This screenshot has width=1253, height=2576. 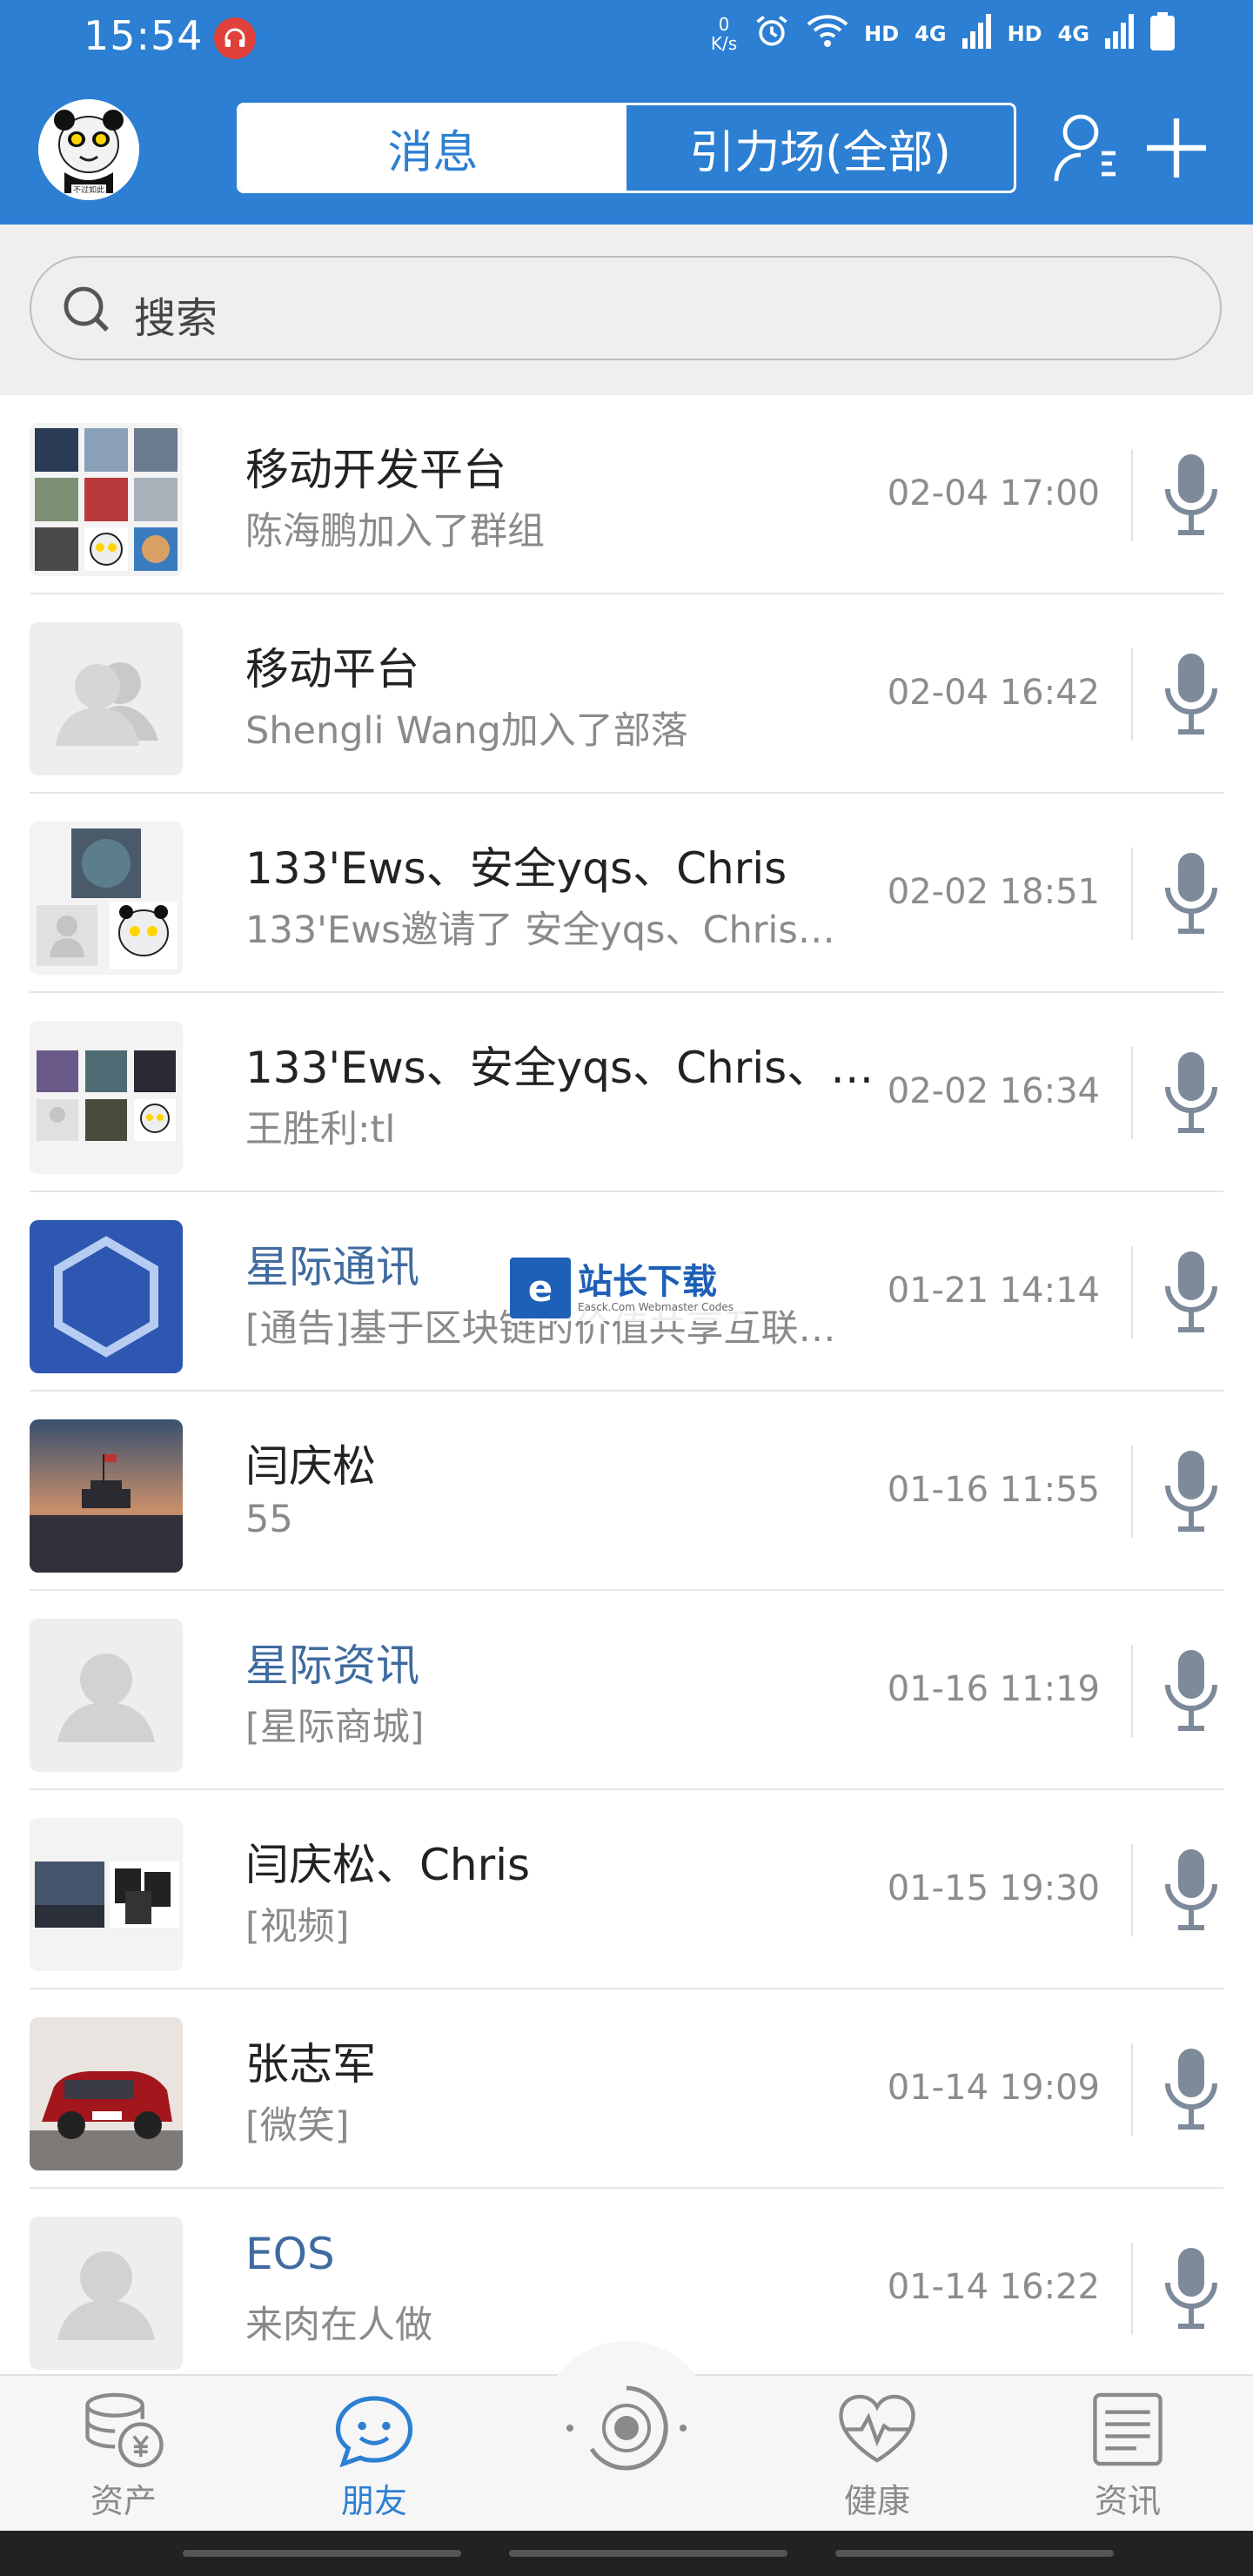 What do you see at coordinates (320, 1129) in the screenshot?
I see `conversation-preview: 王胜利:tl` at bounding box center [320, 1129].